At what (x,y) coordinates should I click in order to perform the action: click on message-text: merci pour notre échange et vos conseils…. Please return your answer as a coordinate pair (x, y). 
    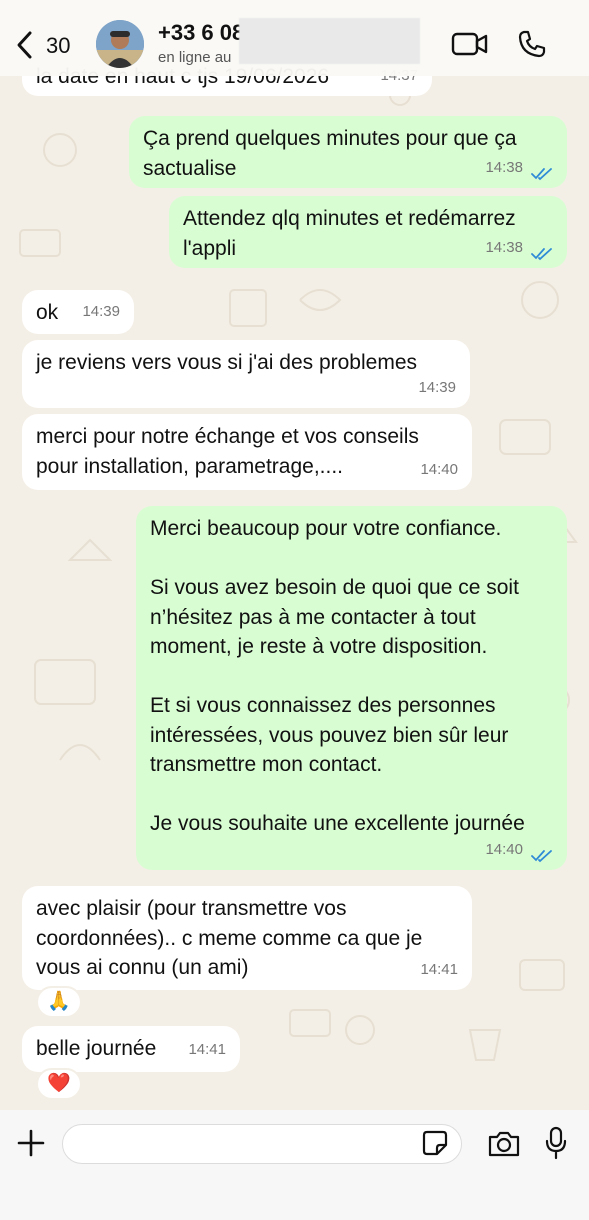
    Looking at the image, I should click on (227, 451).